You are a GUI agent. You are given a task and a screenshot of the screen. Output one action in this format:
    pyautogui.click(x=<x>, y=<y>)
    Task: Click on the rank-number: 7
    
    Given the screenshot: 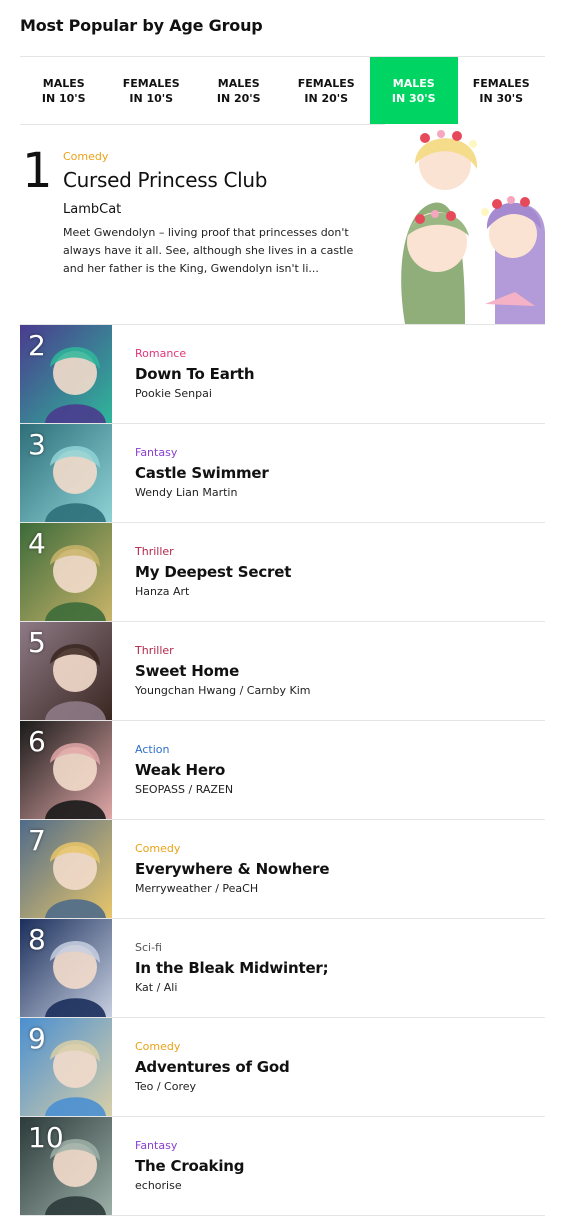 What is the action you would take?
    pyautogui.click(x=37, y=840)
    